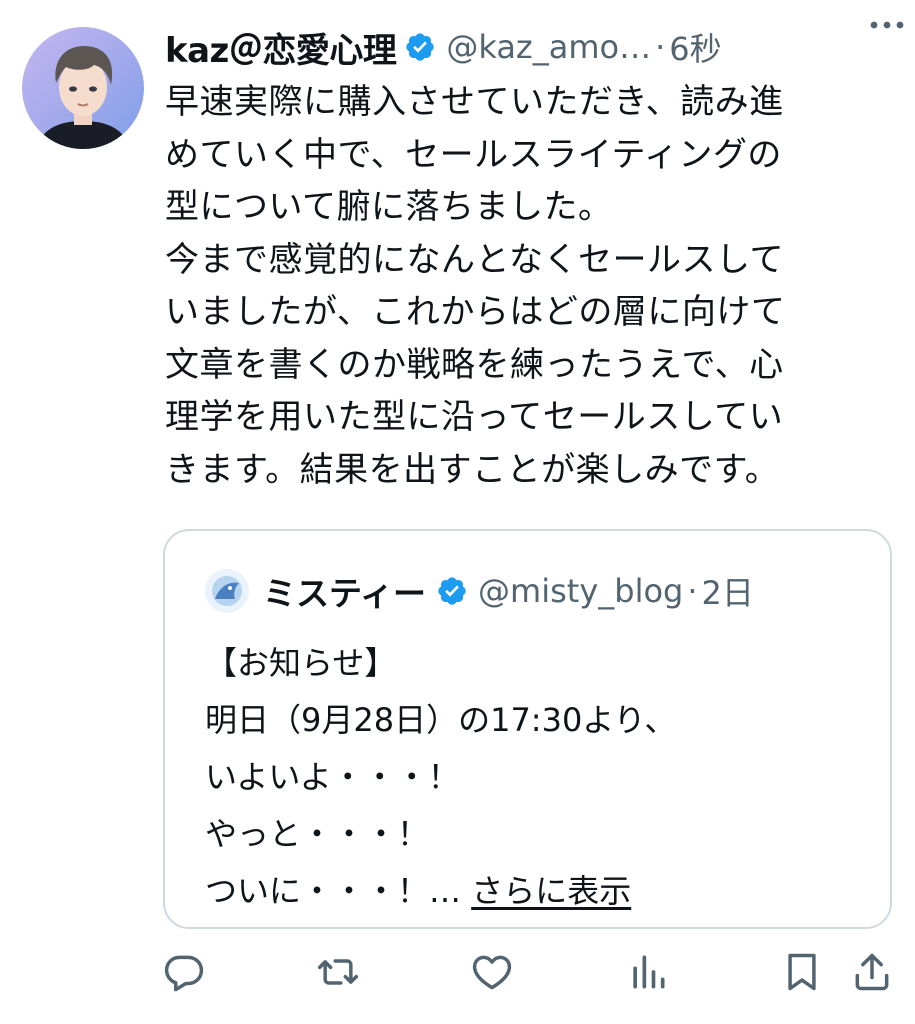 The image size is (915, 1024). Describe the element at coordinates (727, 593) in the screenshot. I see `quoted-tweet-timestamp: 2日` at that location.